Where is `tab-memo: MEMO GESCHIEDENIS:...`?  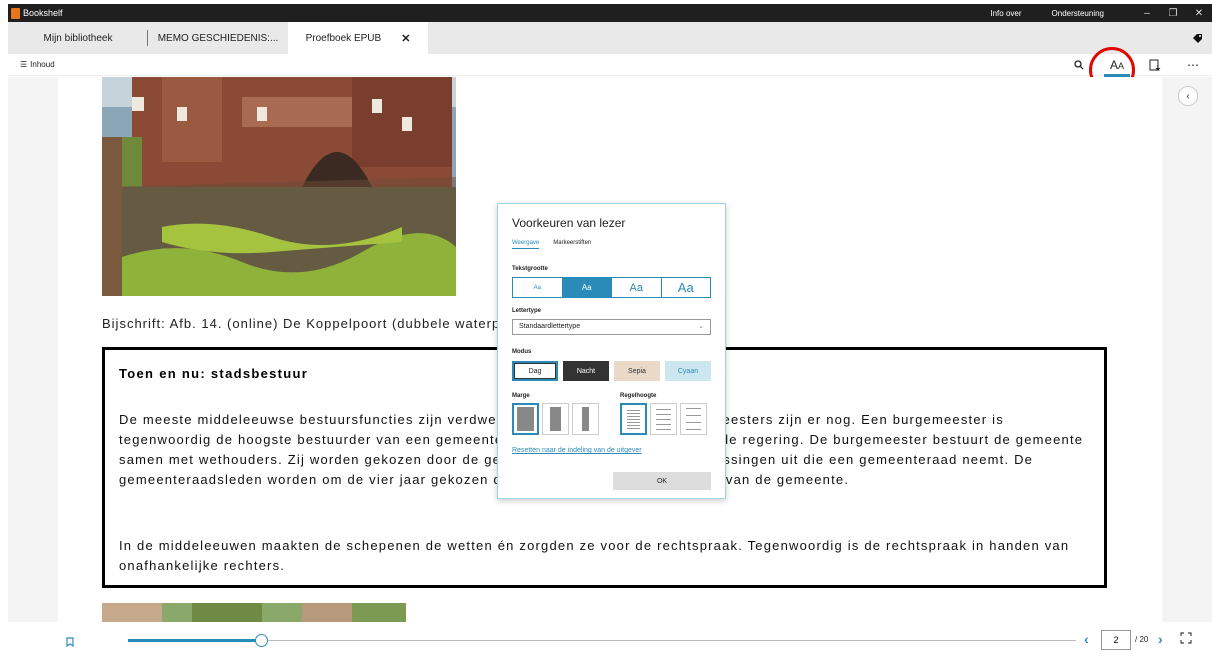 tab-memo: MEMO GESCHIEDENIS:... is located at coordinates (218, 38).